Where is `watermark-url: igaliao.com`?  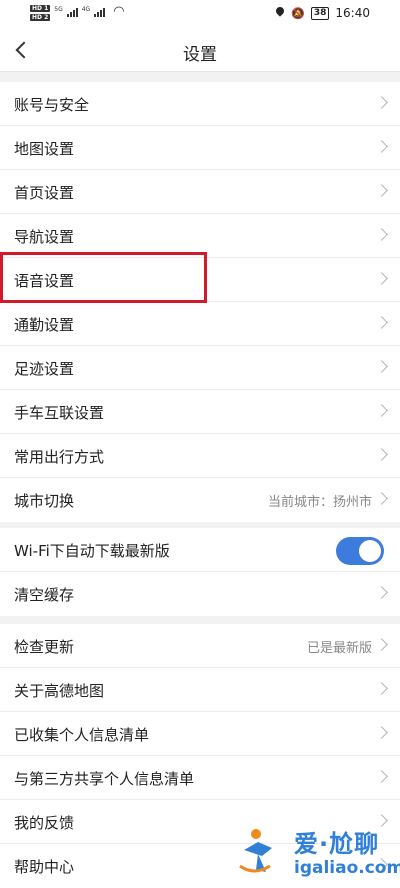
watermark-url: igaliao.com is located at coordinates (347, 868).